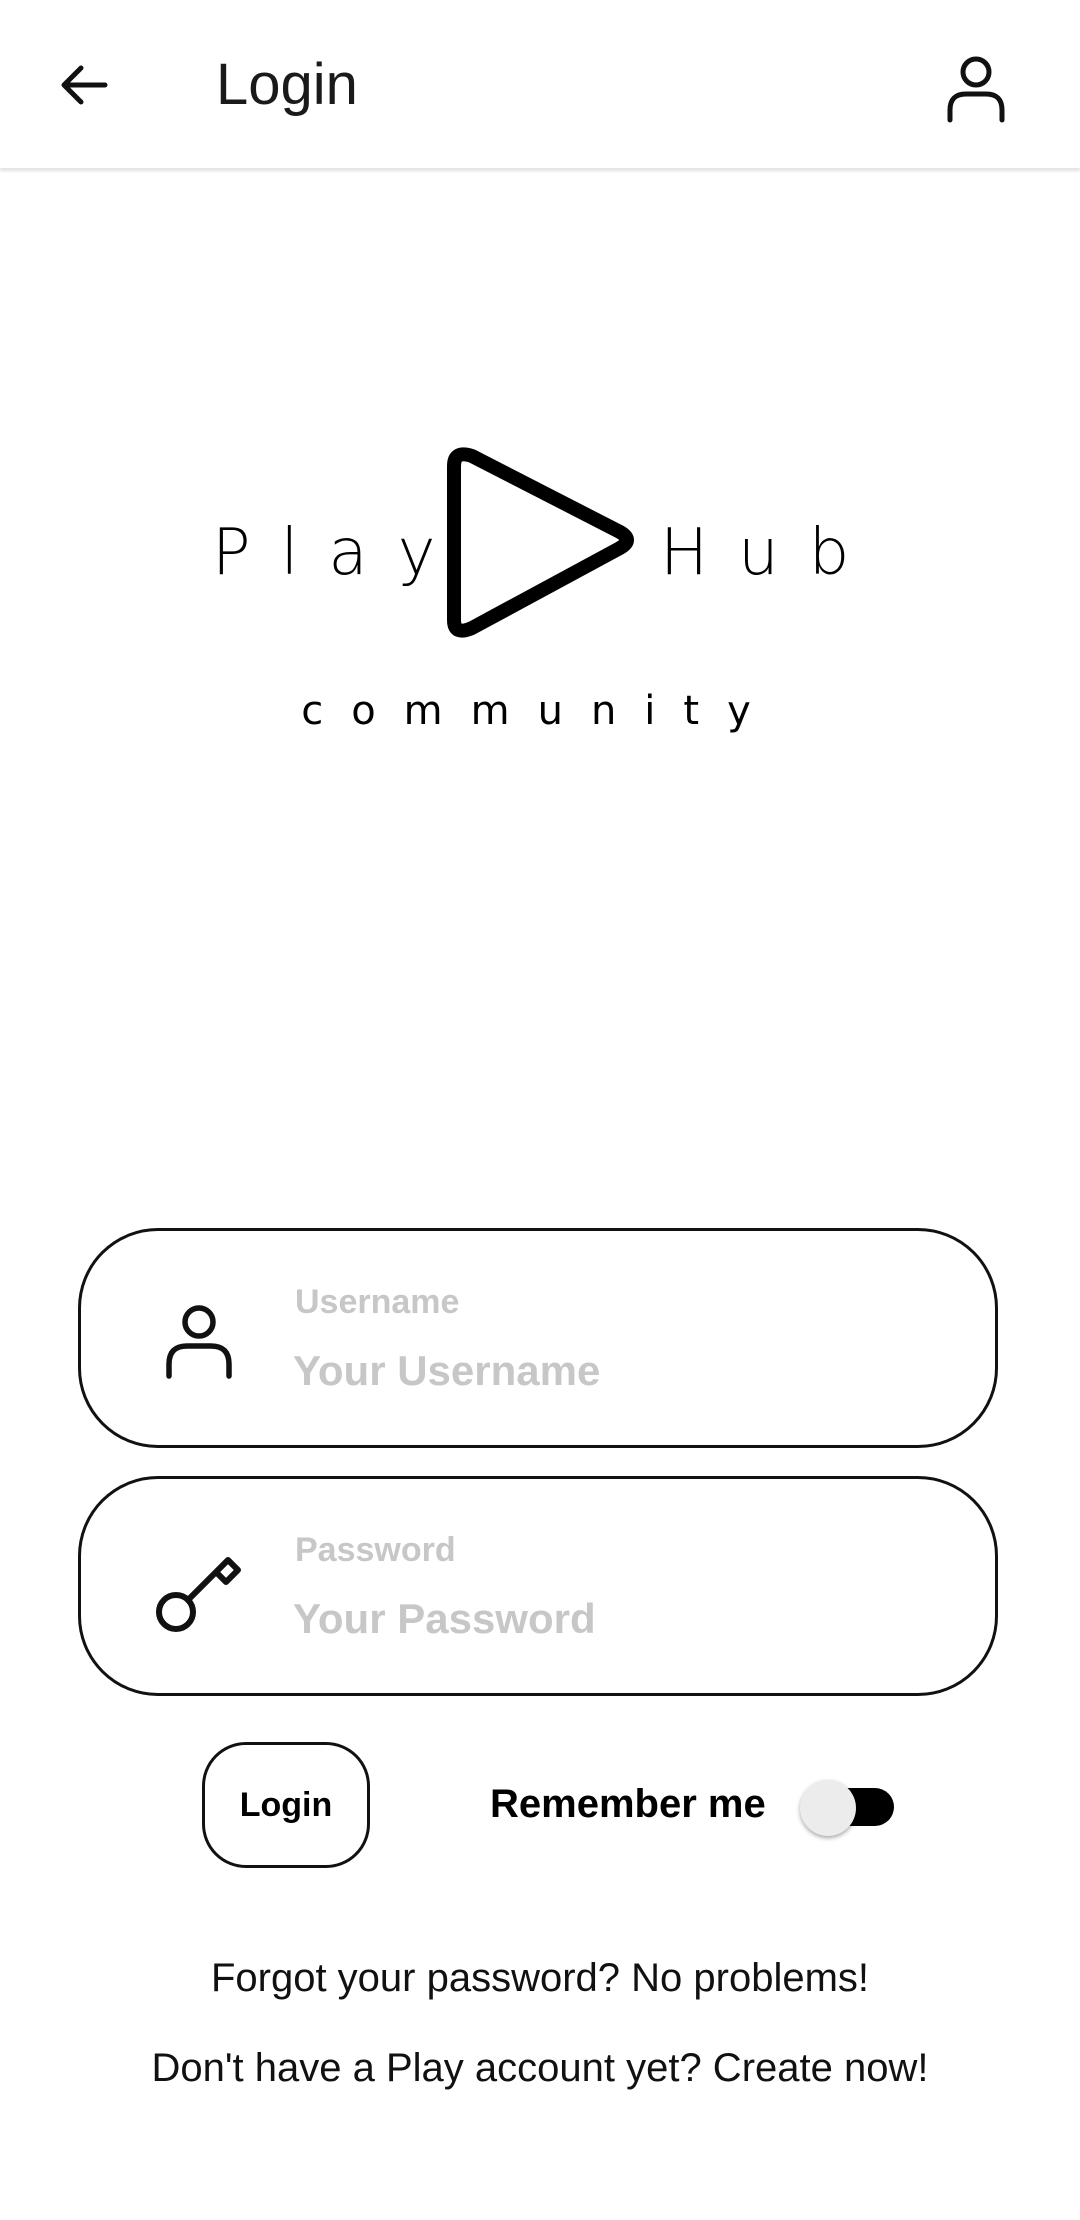 The width and height of the screenshot is (1080, 2220). What do you see at coordinates (540, 542) in the screenshot?
I see `play-triangle-icon` at bounding box center [540, 542].